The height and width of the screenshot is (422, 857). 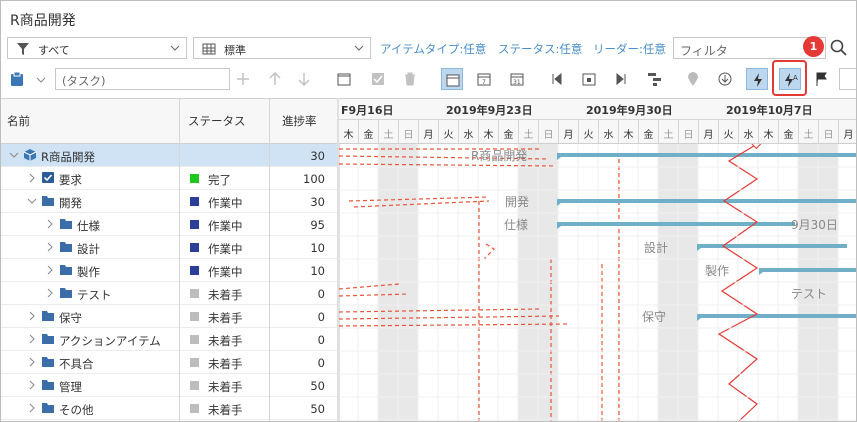 What do you see at coordinates (588, 135) in the screenshot?
I see `day-label: 火` at bounding box center [588, 135].